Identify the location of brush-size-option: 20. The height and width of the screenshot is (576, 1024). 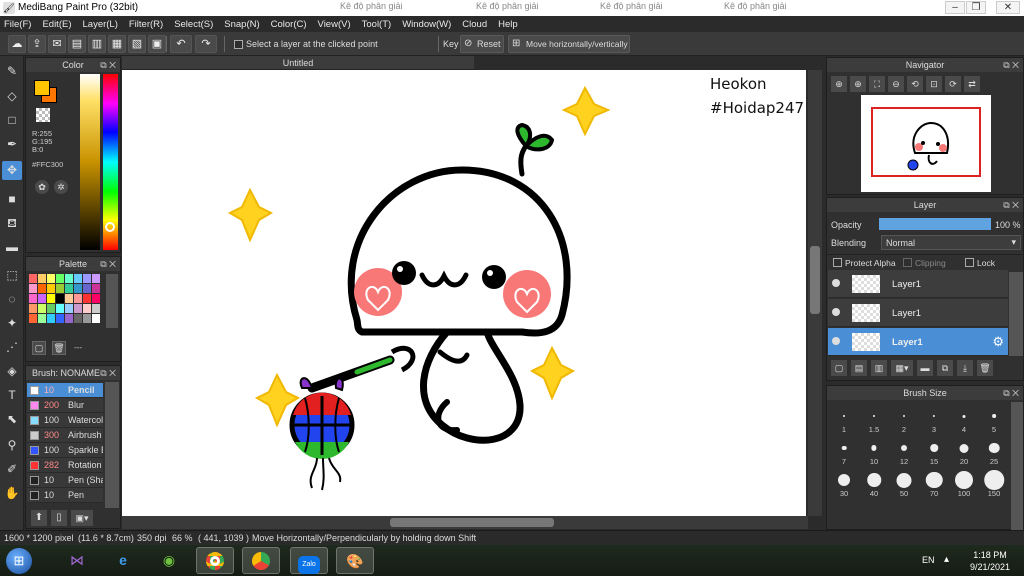
(964, 451).